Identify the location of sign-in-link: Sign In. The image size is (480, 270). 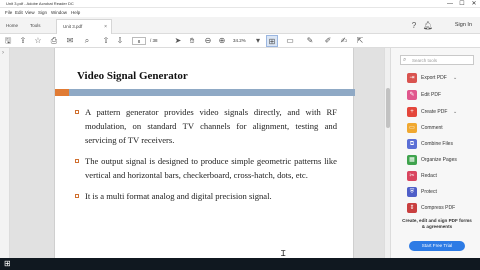
(463, 25).